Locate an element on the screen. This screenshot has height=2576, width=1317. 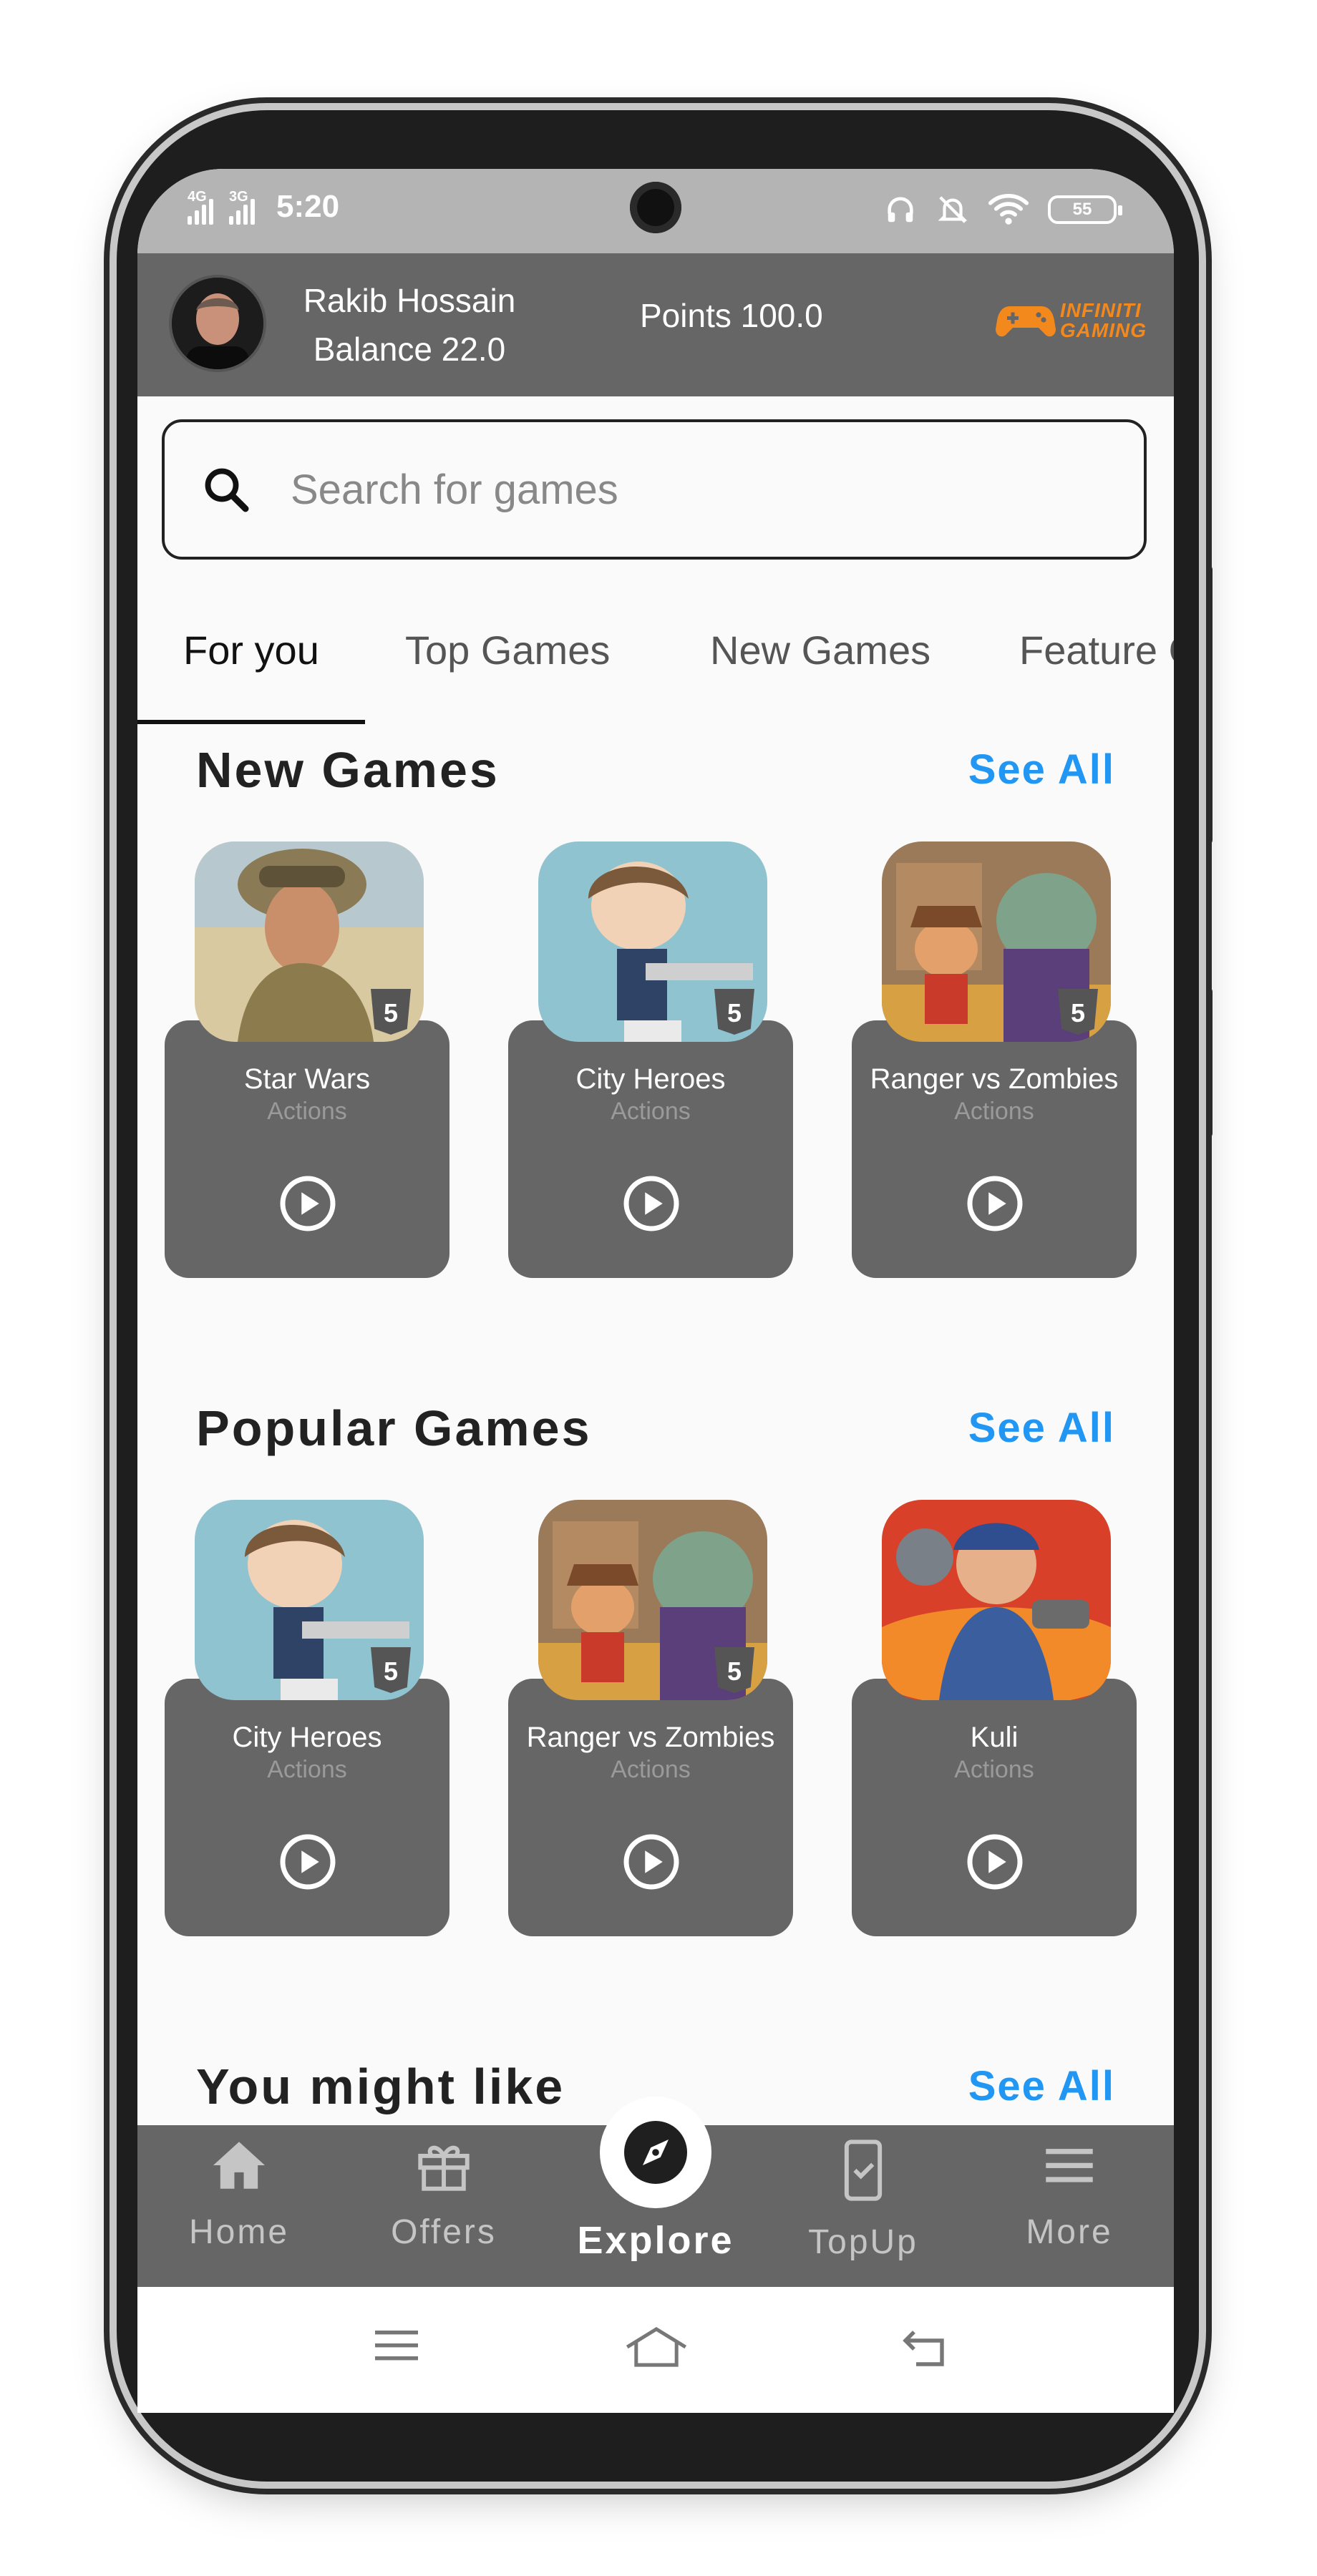
you-might-like-title: You might like is located at coordinates (380, 2086).